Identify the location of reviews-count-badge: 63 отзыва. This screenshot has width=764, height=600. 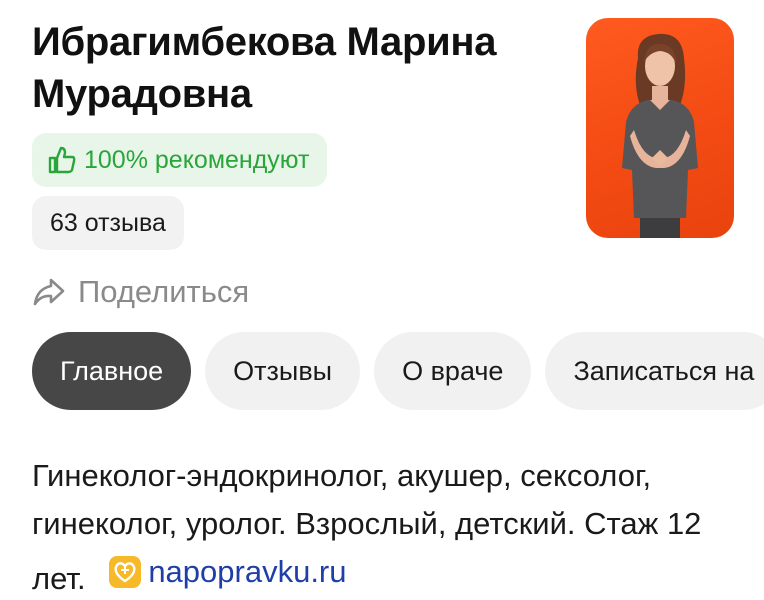
(108, 223).